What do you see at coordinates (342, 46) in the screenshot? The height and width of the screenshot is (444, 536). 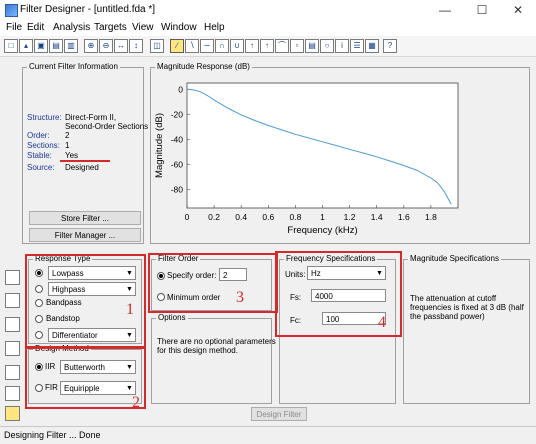 I see `info-icon: i` at bounding box center [342, 46].